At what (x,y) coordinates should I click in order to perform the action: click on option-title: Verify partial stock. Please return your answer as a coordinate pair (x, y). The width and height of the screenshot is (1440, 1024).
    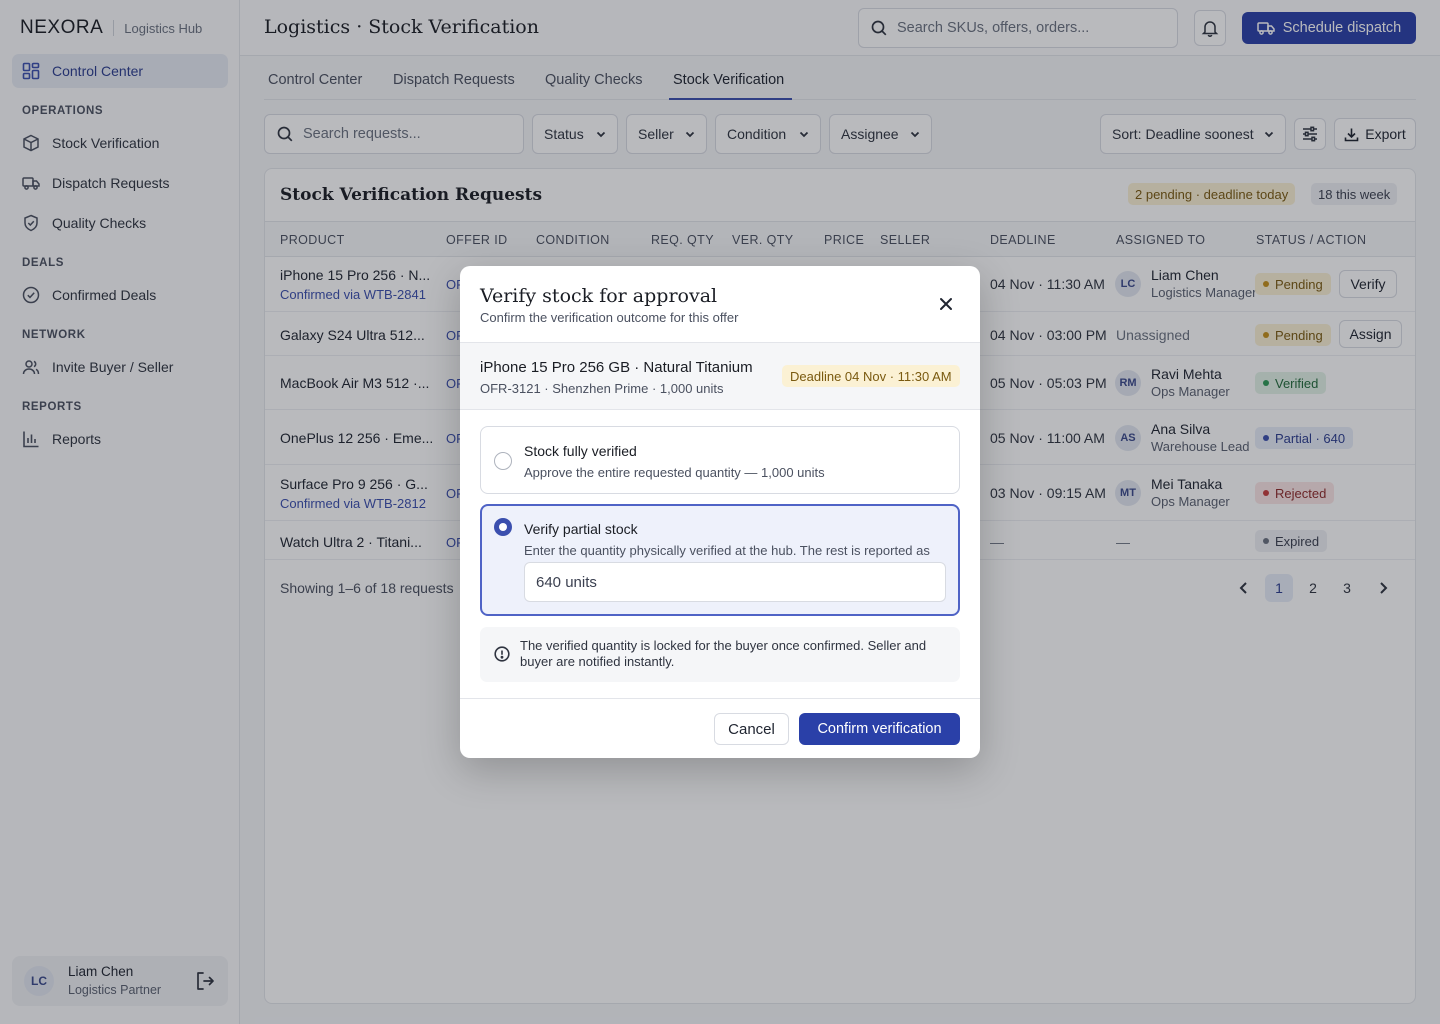
    Looking at the image, I should click on (581, 529).